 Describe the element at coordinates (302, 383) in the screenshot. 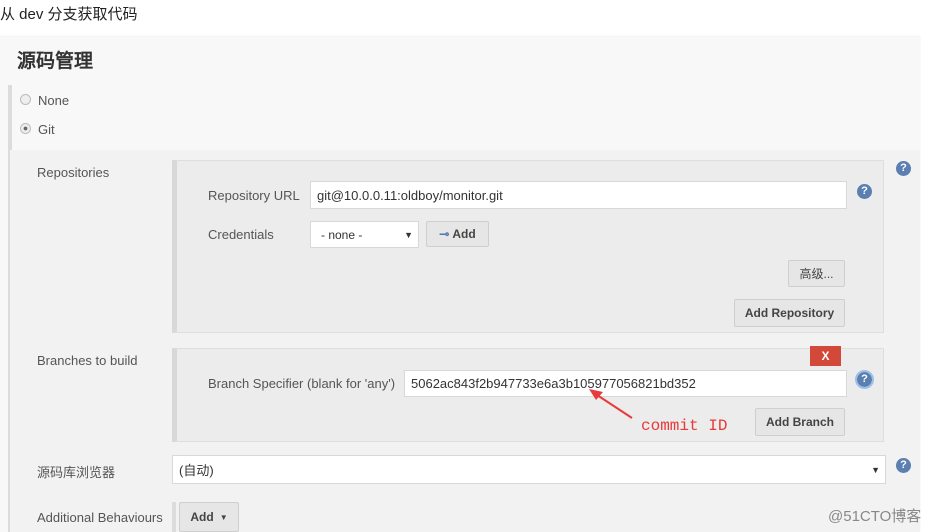

I see `branch-specifier-label: Branch Specifier (blank for 'any')` at that location.